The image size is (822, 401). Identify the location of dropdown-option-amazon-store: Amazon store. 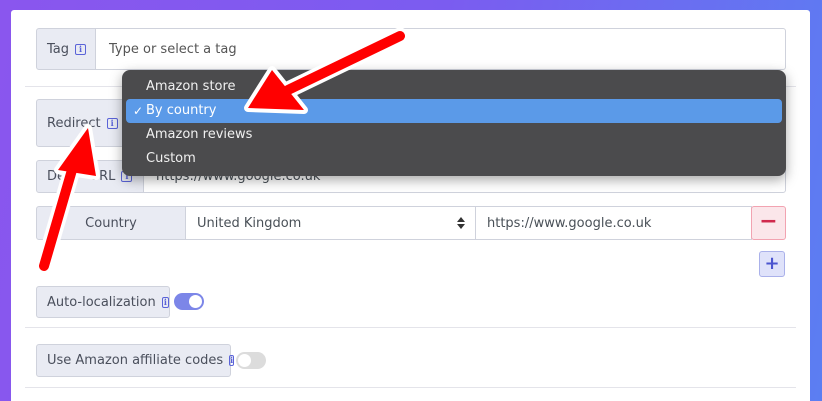
(454, 87).